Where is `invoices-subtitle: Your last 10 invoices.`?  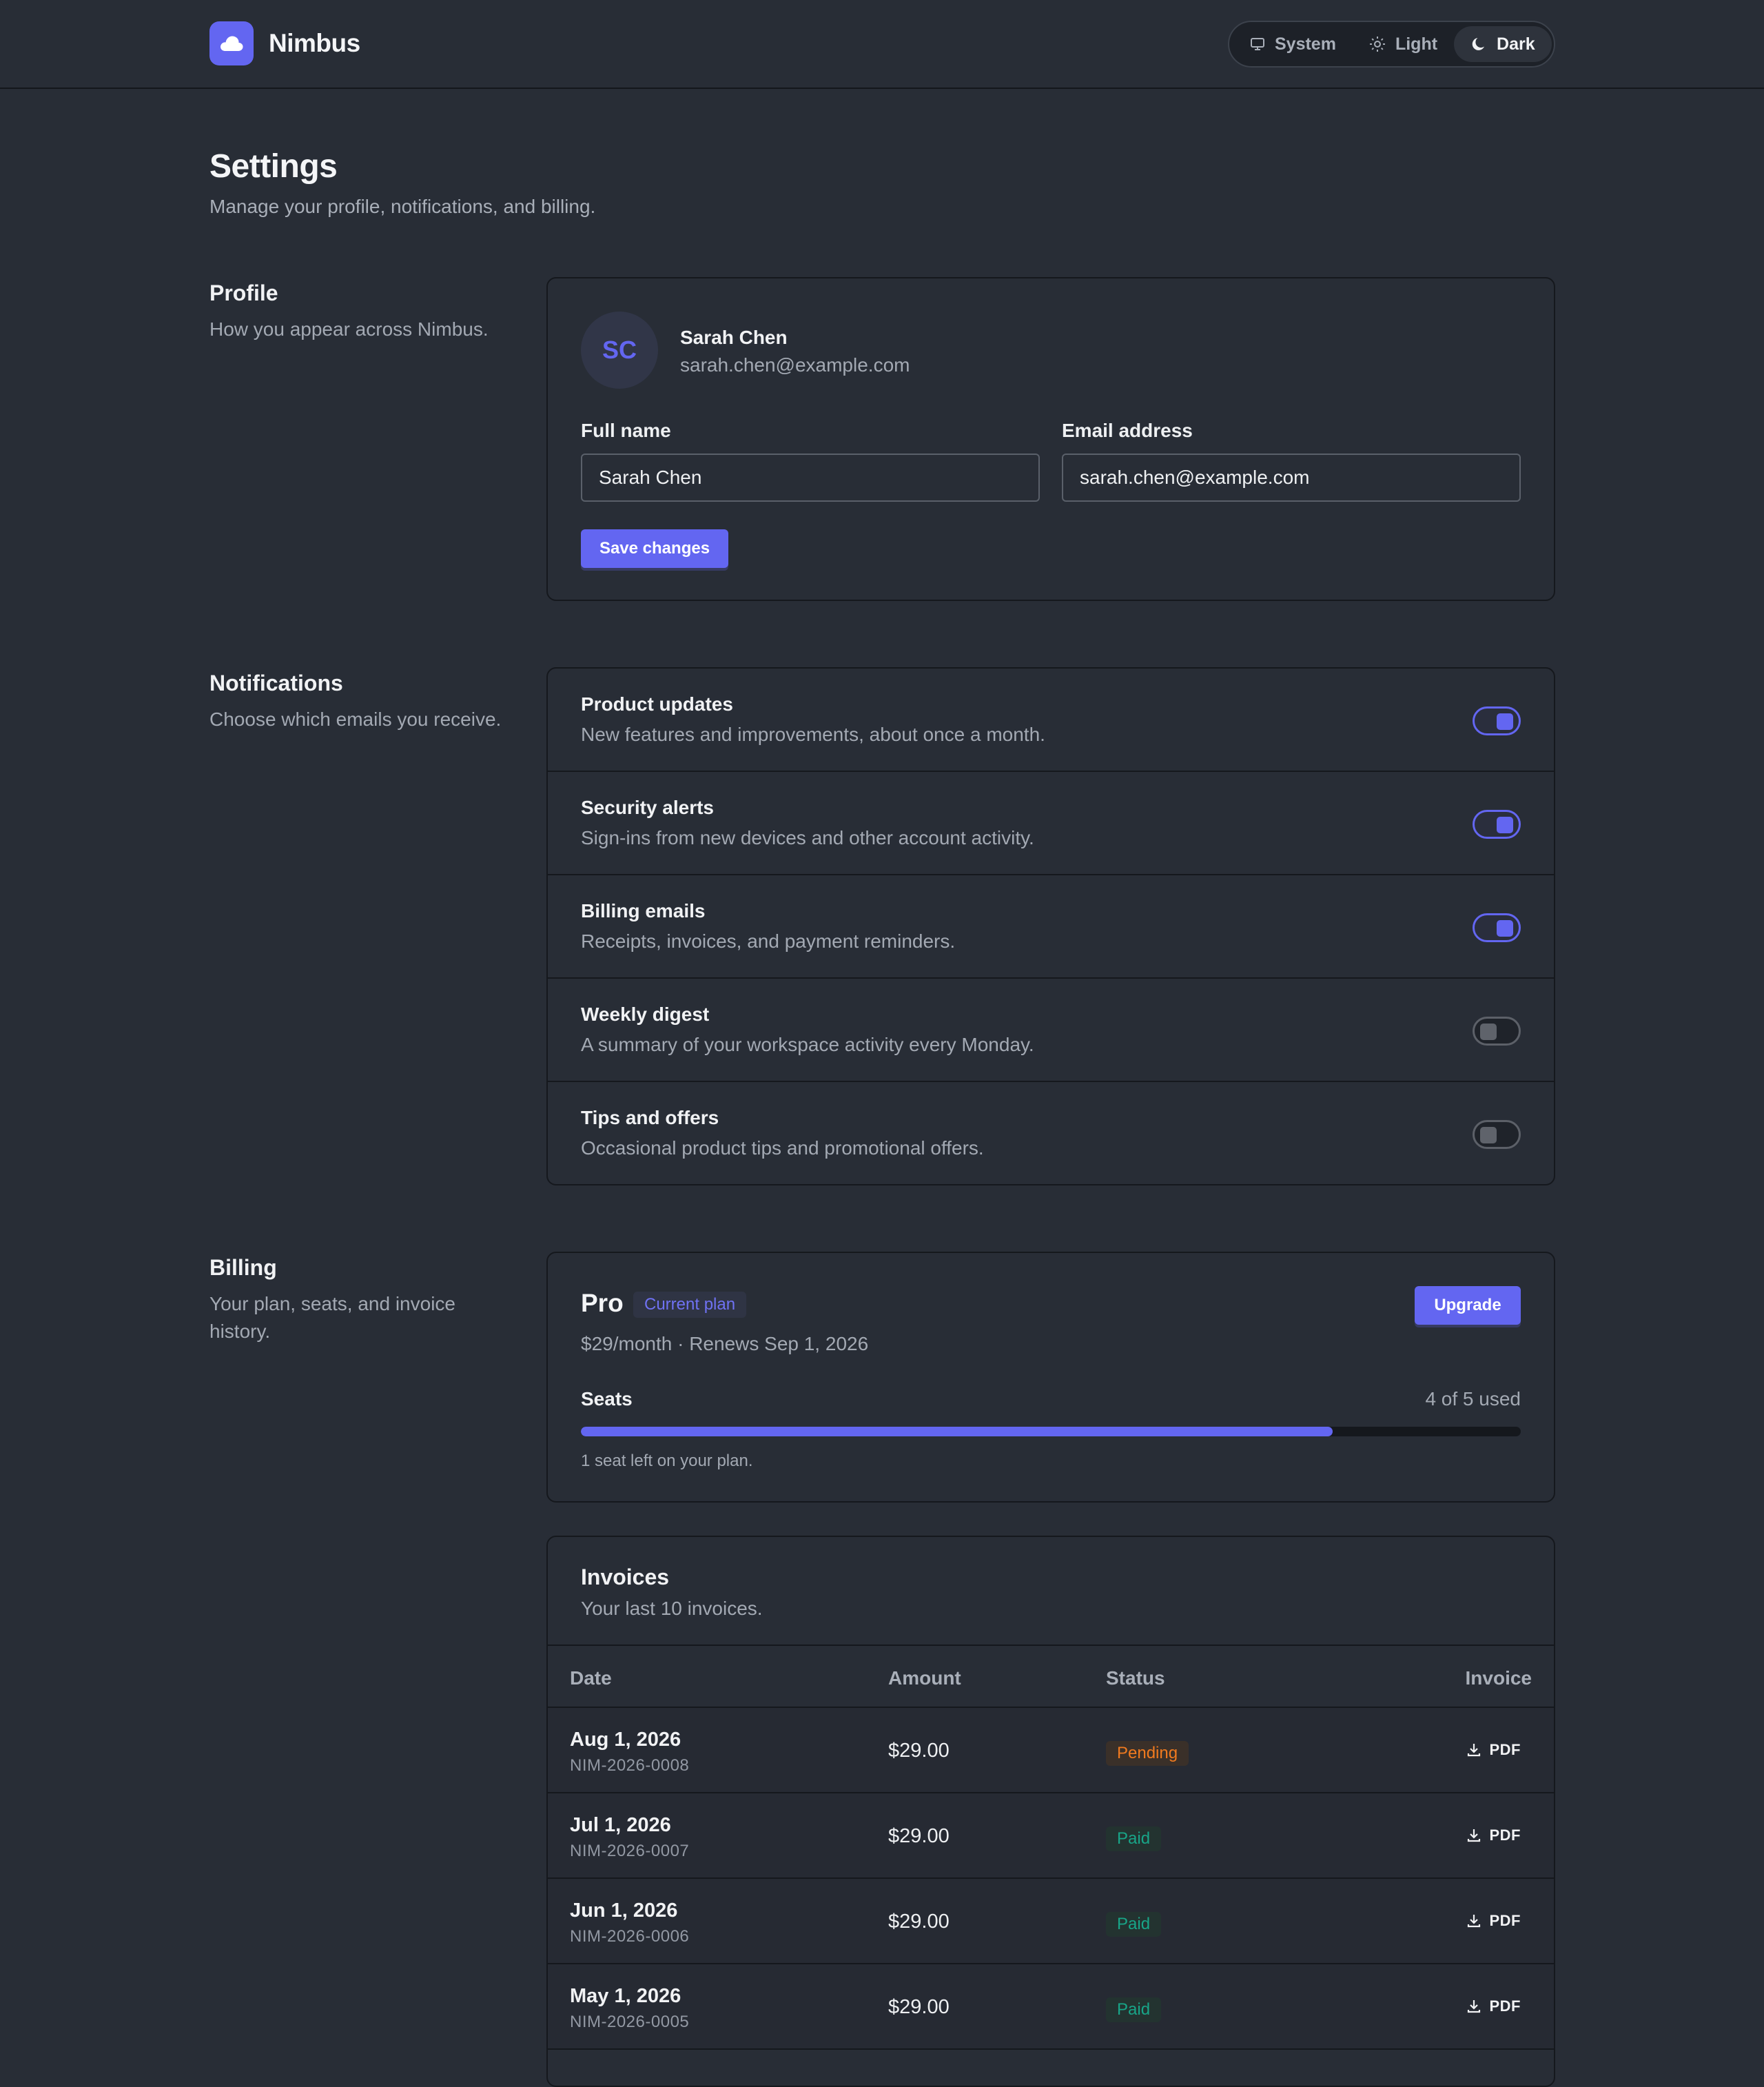 invoices-subtitle: Your last 10 invoices. is located at coordinates (672, 1608).